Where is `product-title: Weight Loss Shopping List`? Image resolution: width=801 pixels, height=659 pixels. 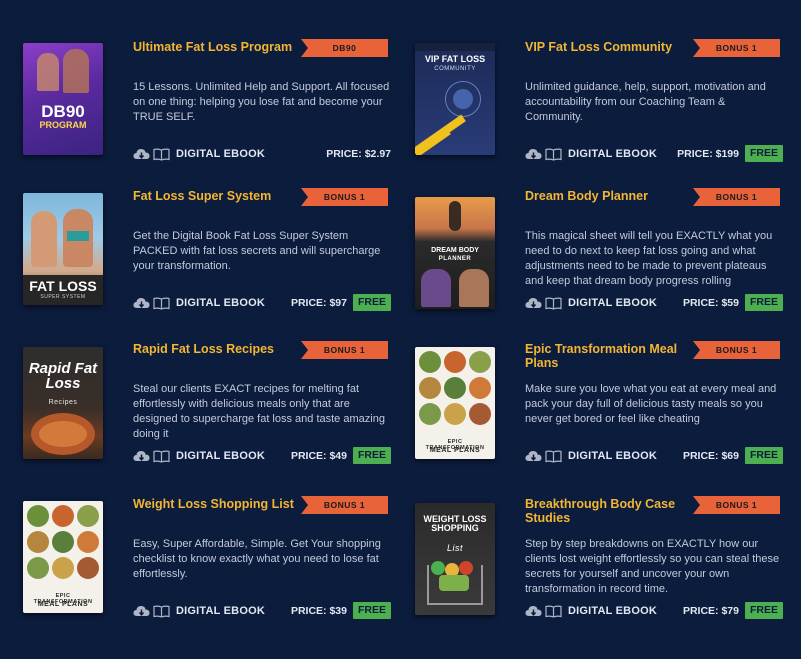 product-title: Weight Loss Shopping List is located at coordinates (217, 504).